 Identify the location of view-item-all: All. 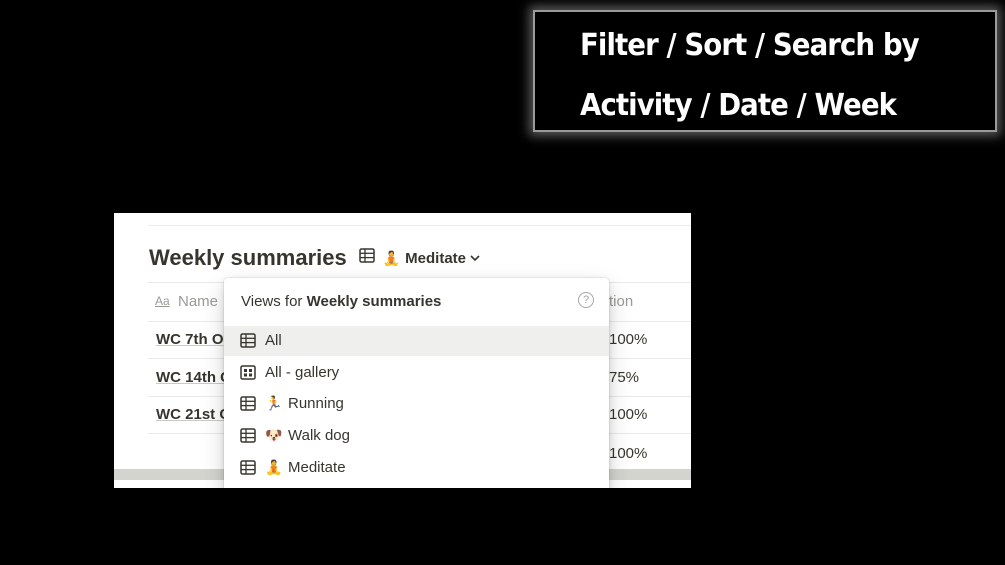
(416, 341).